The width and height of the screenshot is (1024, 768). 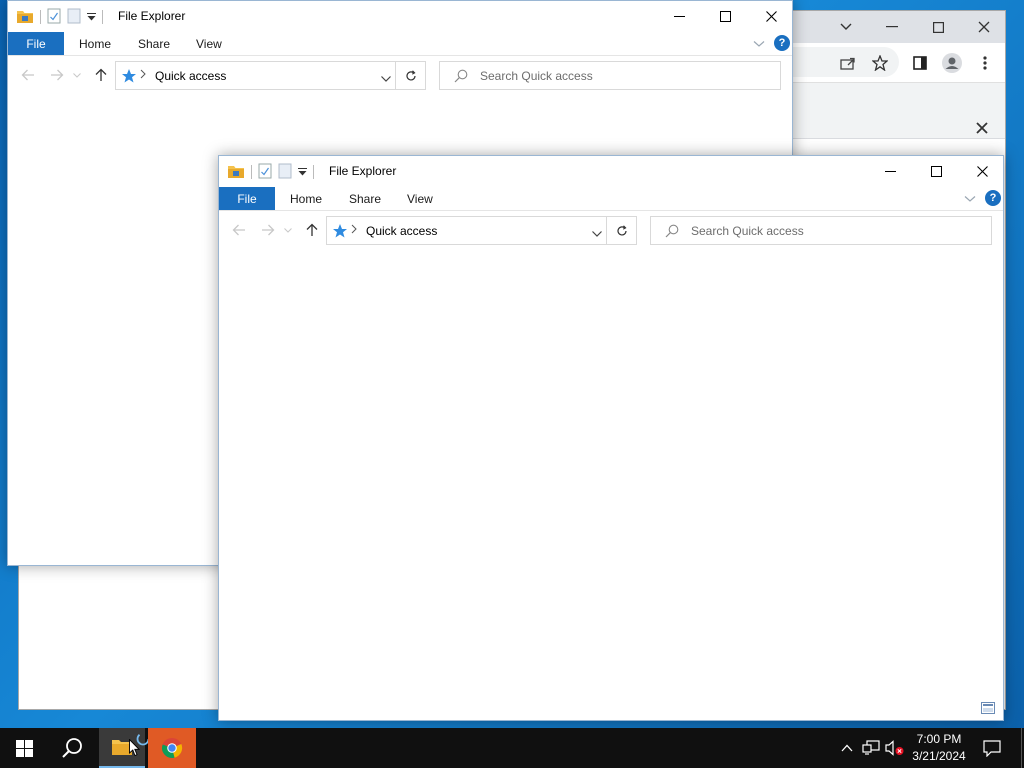 I want to click on share-icon, so click(x=848, y=63).